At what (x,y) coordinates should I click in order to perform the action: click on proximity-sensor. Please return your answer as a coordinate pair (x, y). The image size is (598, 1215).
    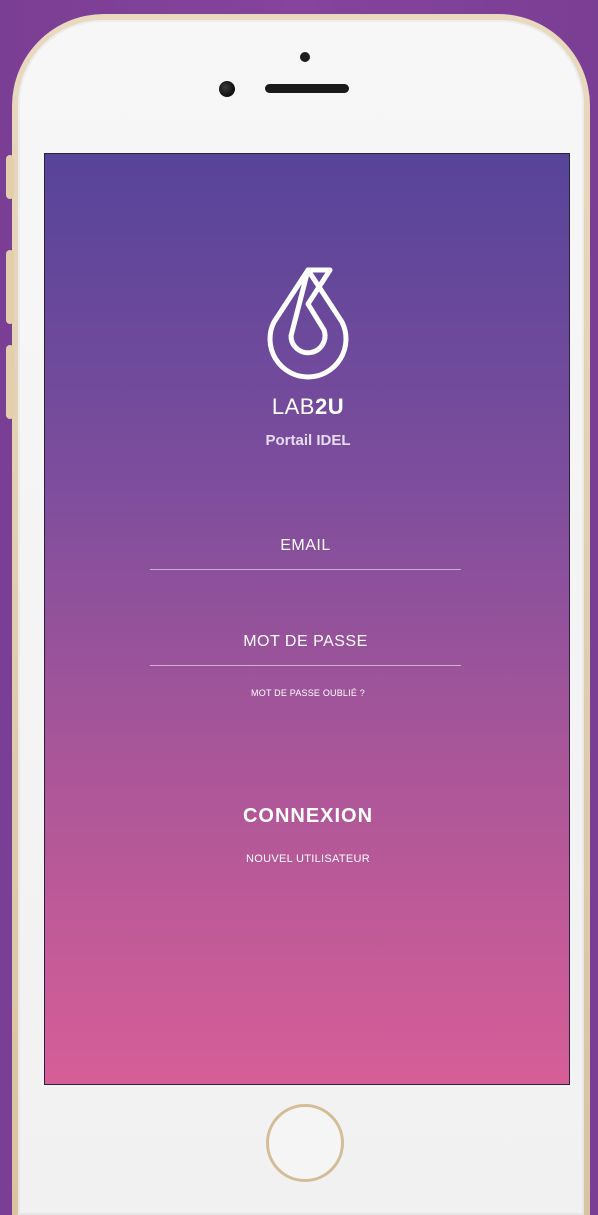
    Looking at the image, I should click on (305, 57).